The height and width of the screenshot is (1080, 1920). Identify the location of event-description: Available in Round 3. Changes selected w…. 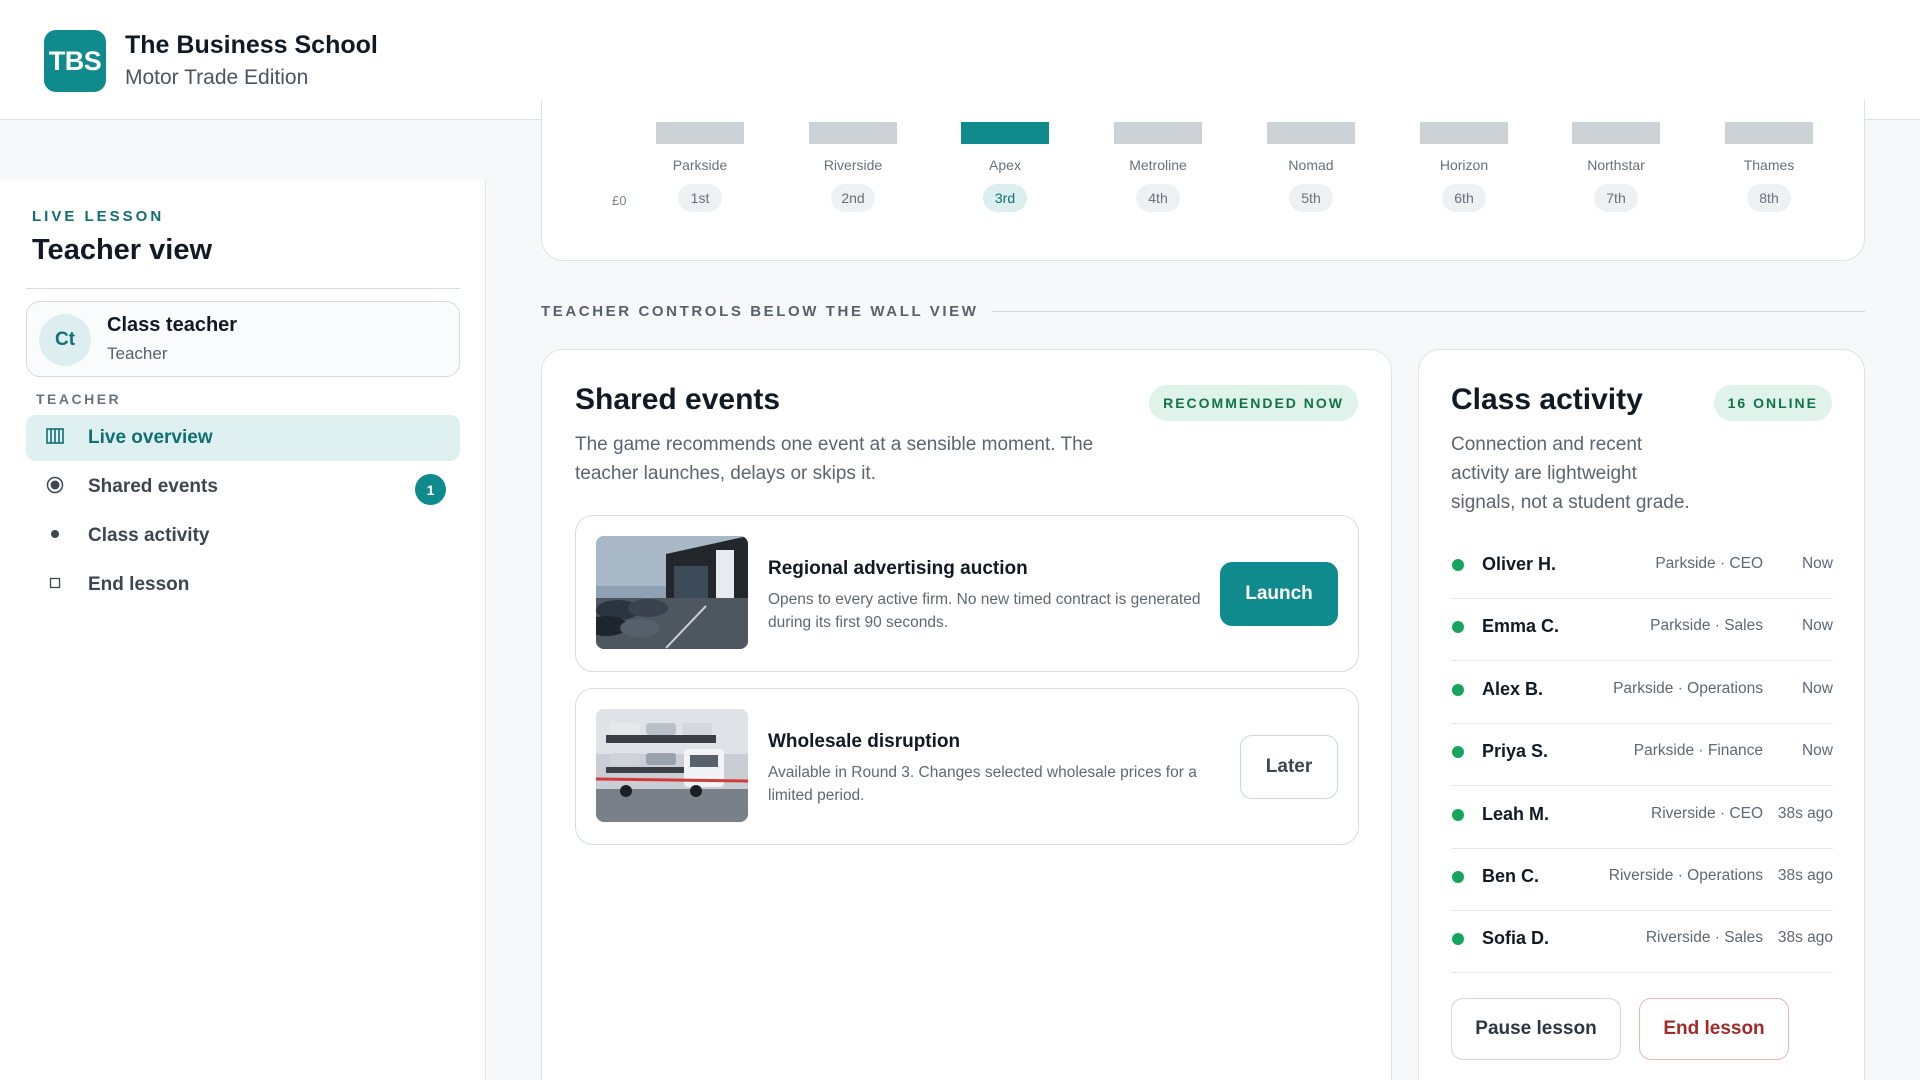
(982, 784).